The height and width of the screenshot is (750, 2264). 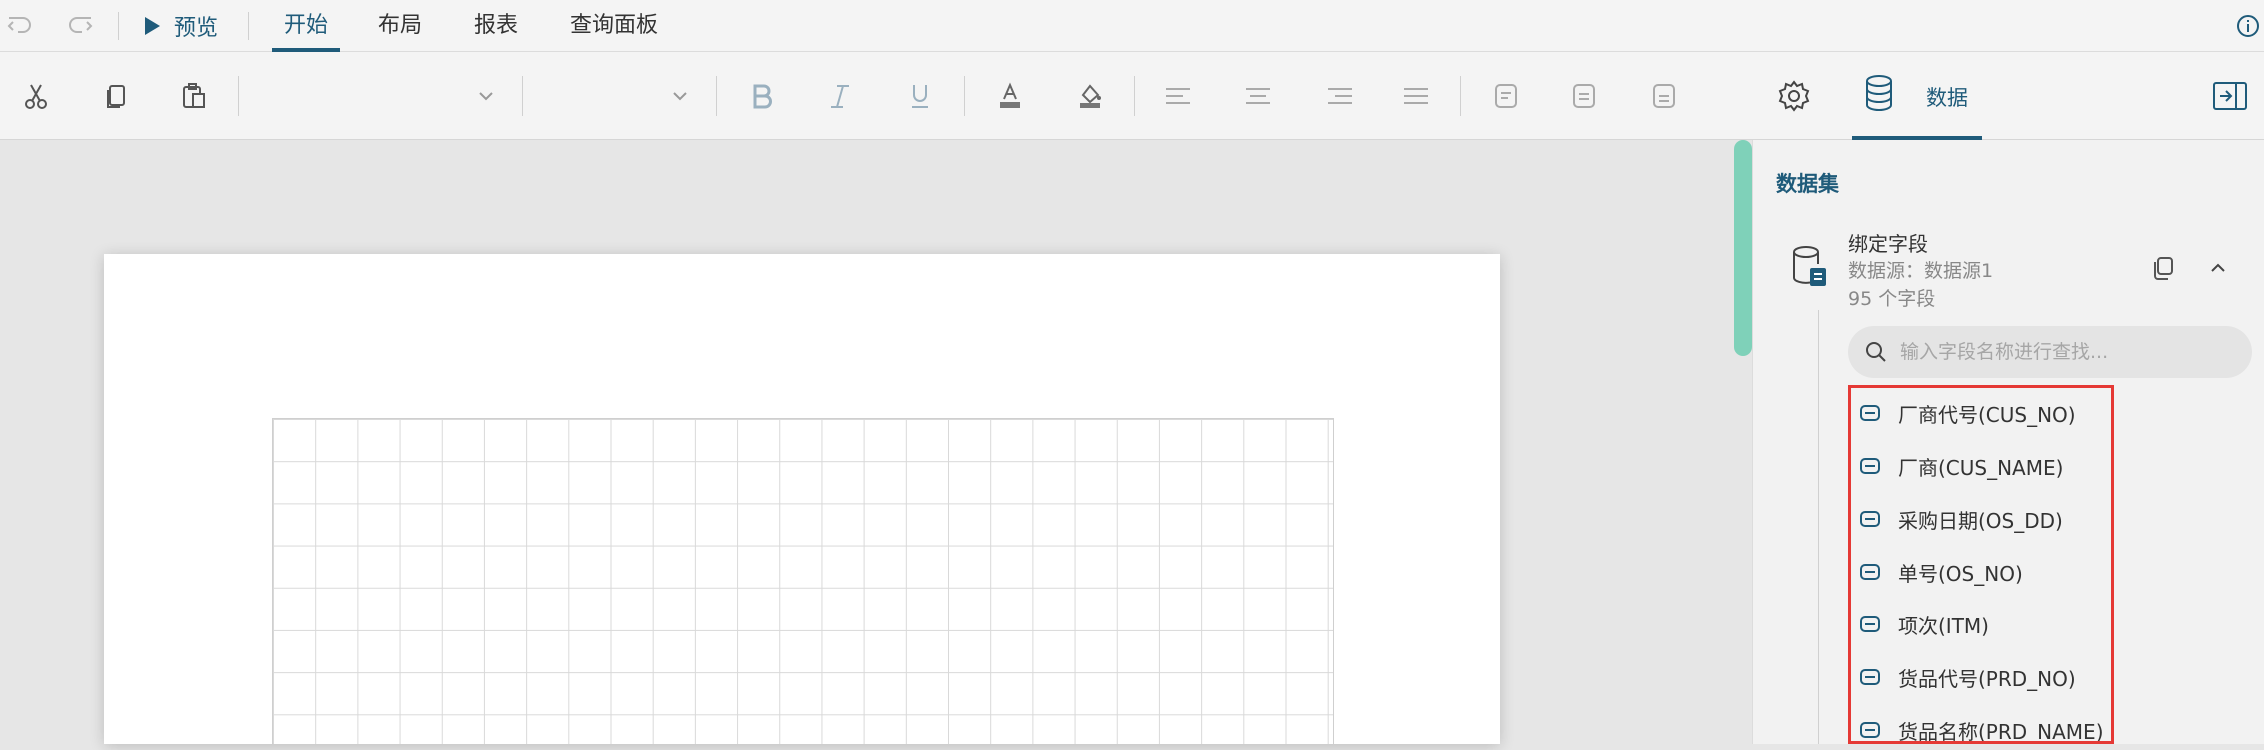 What do you see at coordinates (196, 28) in the screenshot?
I see `preview-label: 预览` at bounding box center [196, 28].